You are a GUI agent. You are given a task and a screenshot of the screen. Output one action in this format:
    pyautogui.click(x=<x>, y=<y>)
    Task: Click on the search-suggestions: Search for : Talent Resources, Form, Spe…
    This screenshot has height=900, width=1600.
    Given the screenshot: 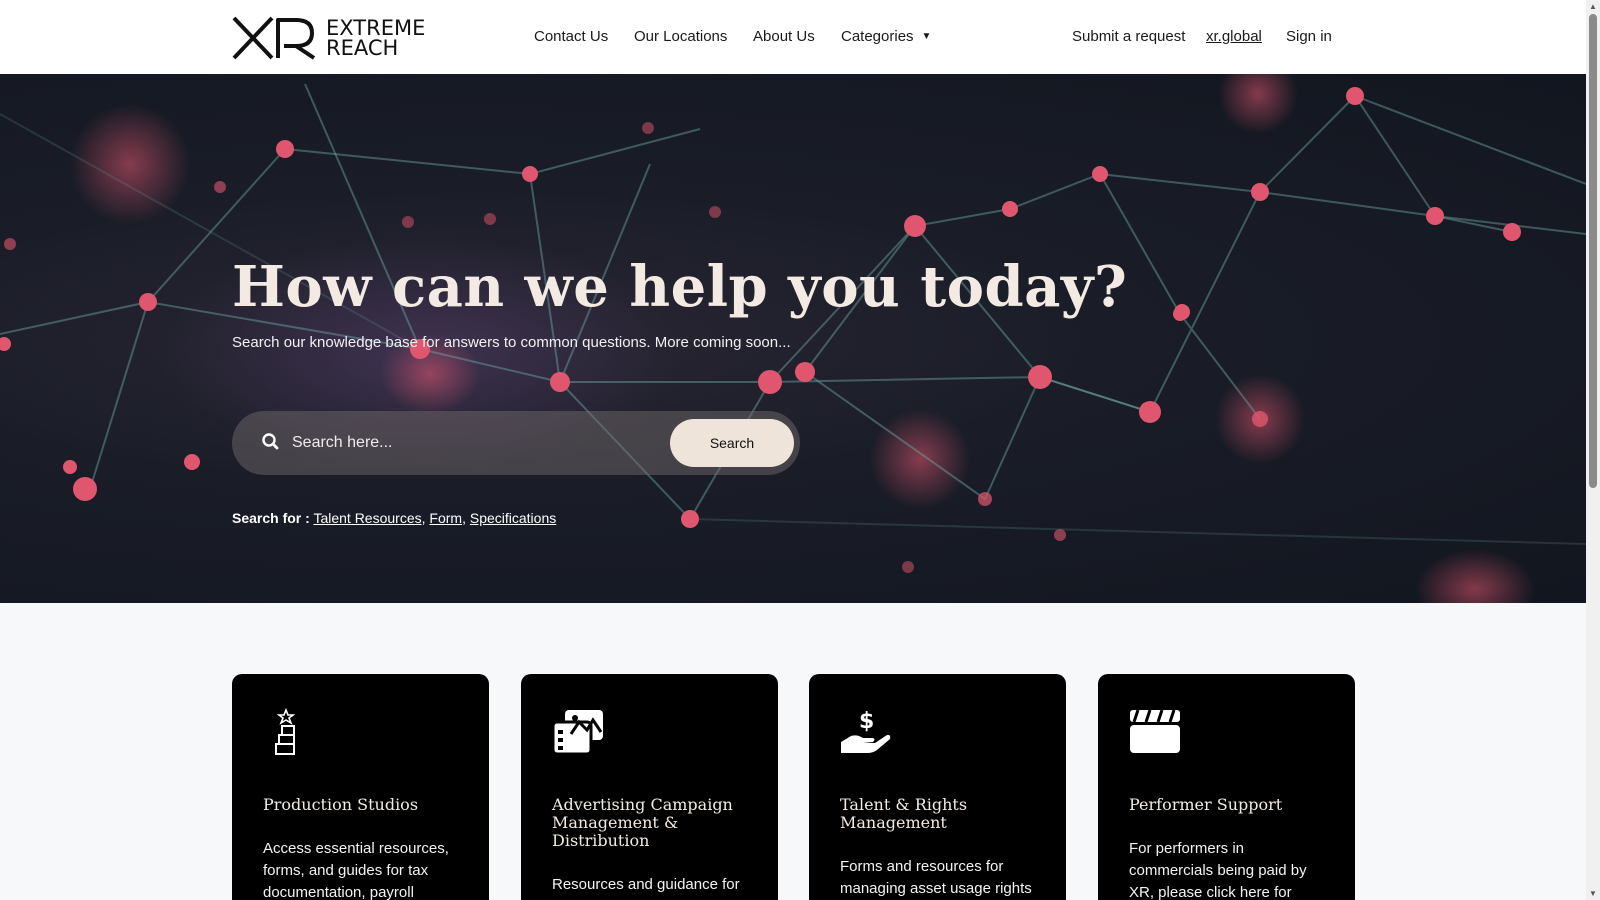 What is the action you would take?
    pyautogui.click(x=394, y=518)
    